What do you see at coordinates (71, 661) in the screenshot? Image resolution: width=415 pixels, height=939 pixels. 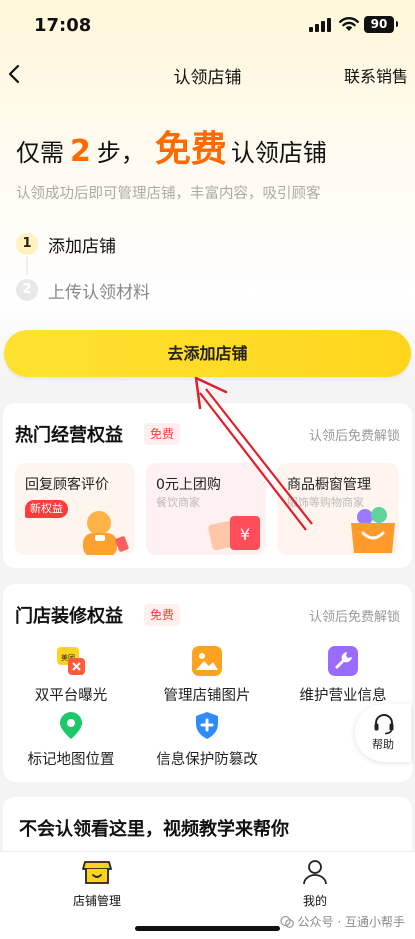 I see `dual-platform-icon: 美团` at bounding box center [71, 661].